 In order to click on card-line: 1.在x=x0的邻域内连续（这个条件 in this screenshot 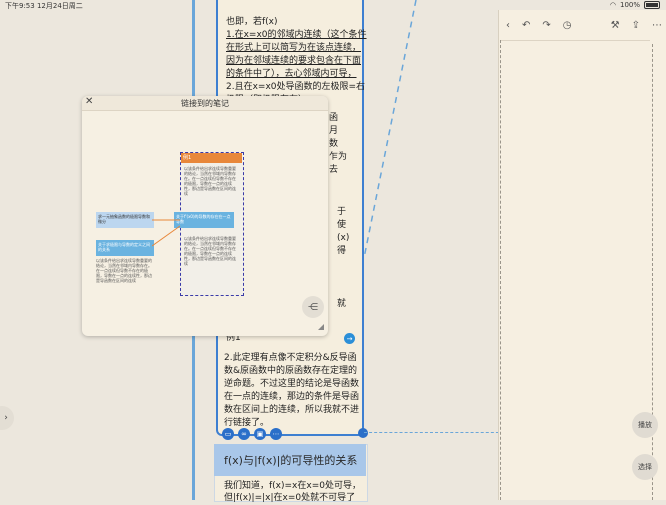, I will do `click(296, 35)`.